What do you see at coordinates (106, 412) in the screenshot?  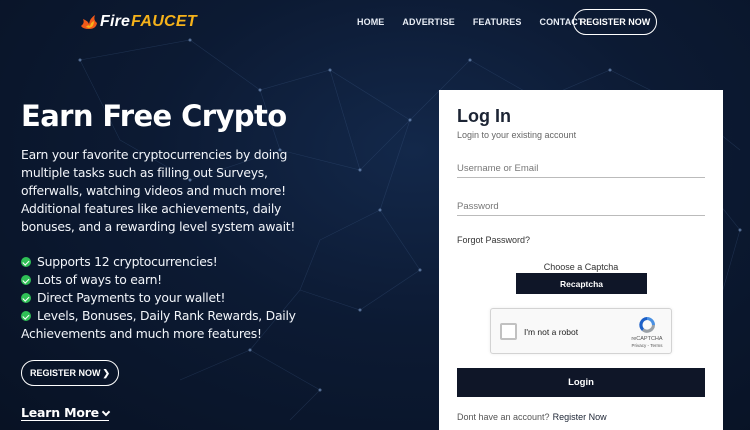 I see `chevron-down-icon` at bounding box center [106, 412].